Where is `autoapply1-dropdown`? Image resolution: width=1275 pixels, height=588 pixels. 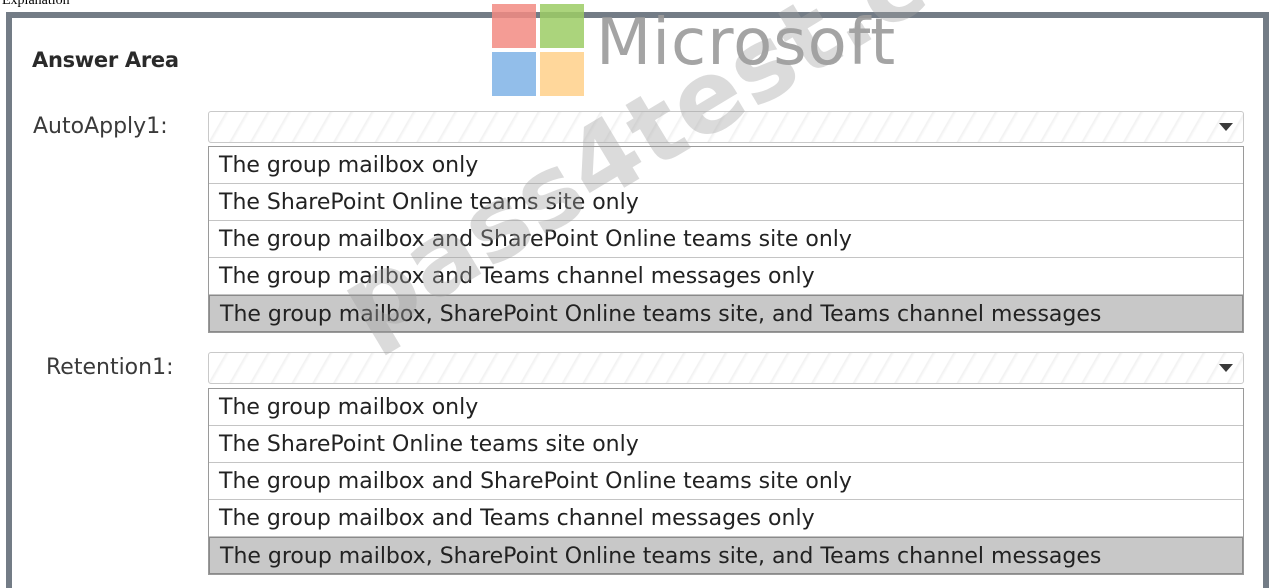
autoapply1-dropdown is located at coordinates (726, 127).